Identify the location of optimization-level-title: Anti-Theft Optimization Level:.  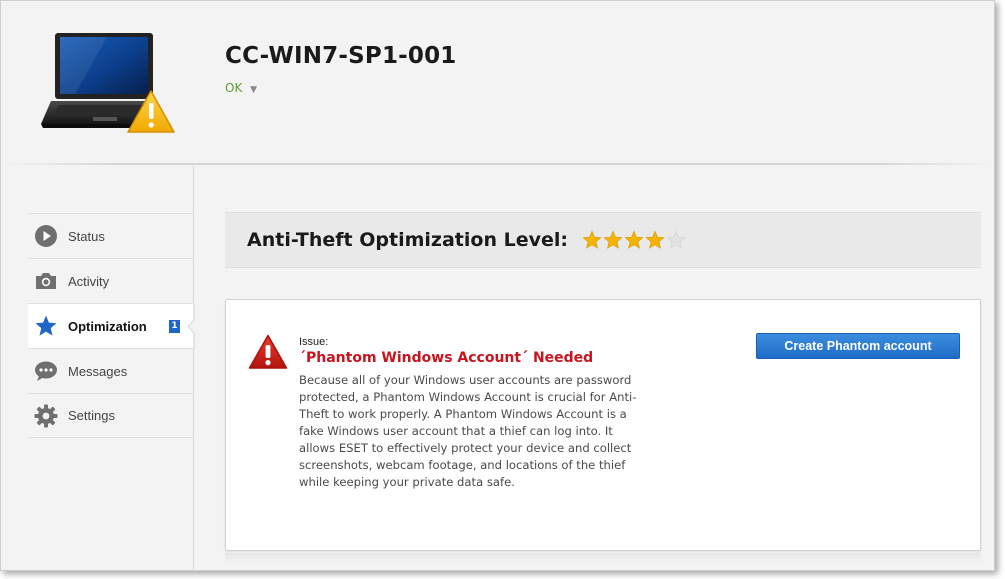
(407, 240).